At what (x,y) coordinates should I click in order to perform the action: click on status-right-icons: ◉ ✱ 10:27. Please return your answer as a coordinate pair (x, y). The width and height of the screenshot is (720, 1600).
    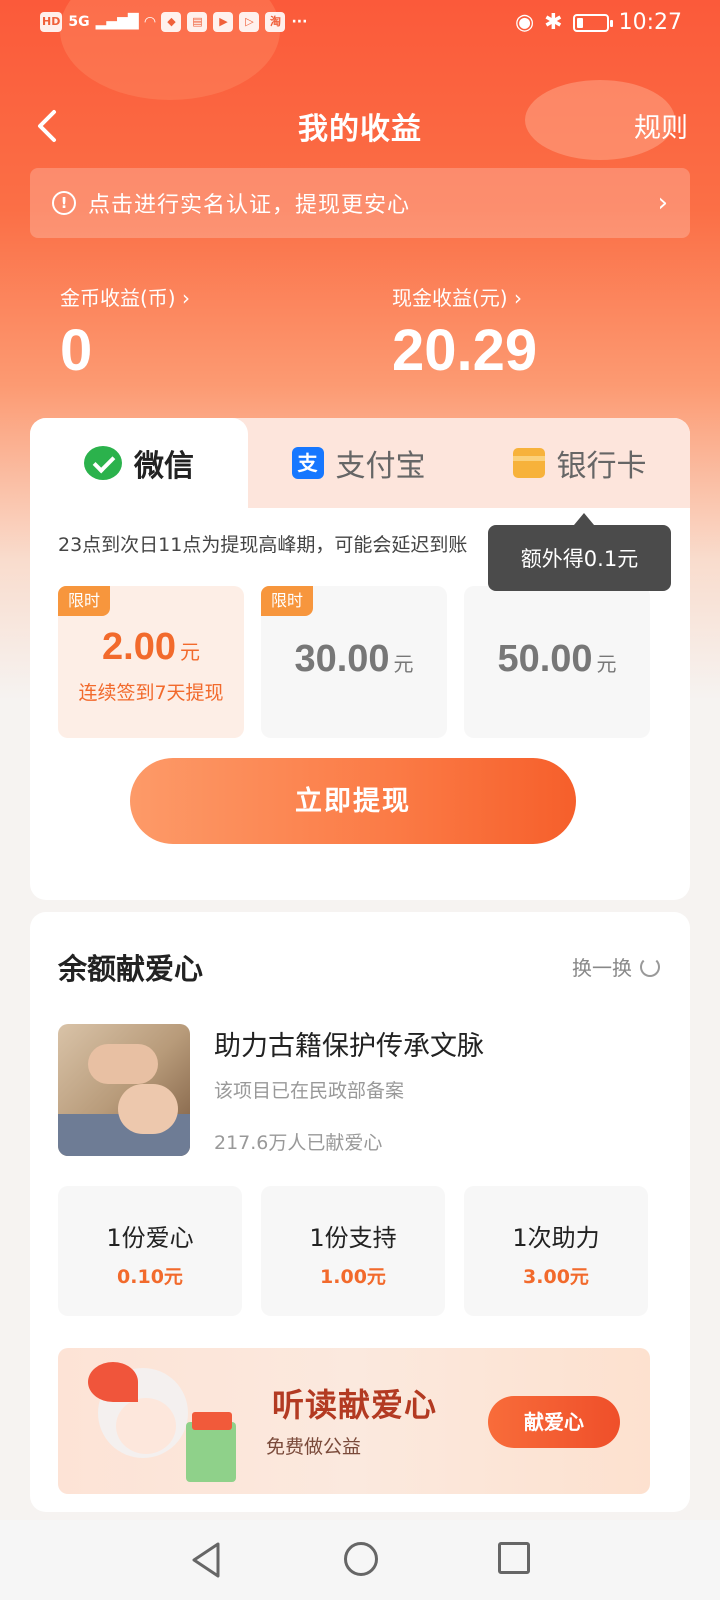
    Looking at the image, I should click on (598, 22).